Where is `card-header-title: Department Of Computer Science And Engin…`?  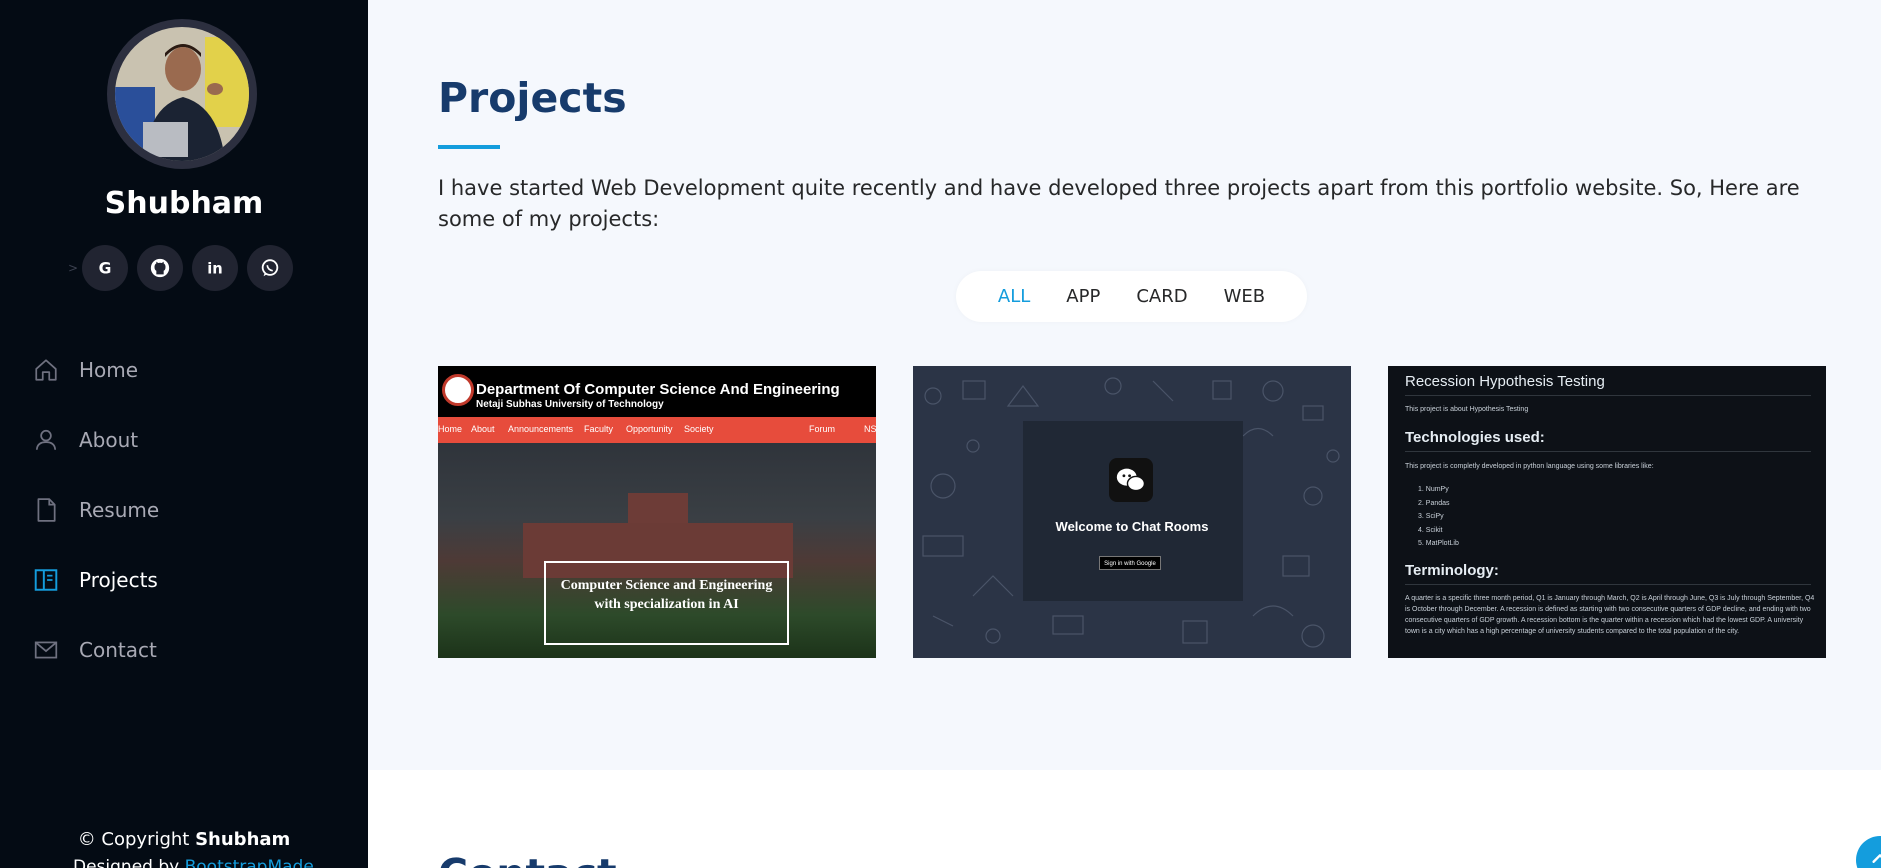 card-header-title: Department Of Computer Science And Engin… is located at coordinates (658, 389).